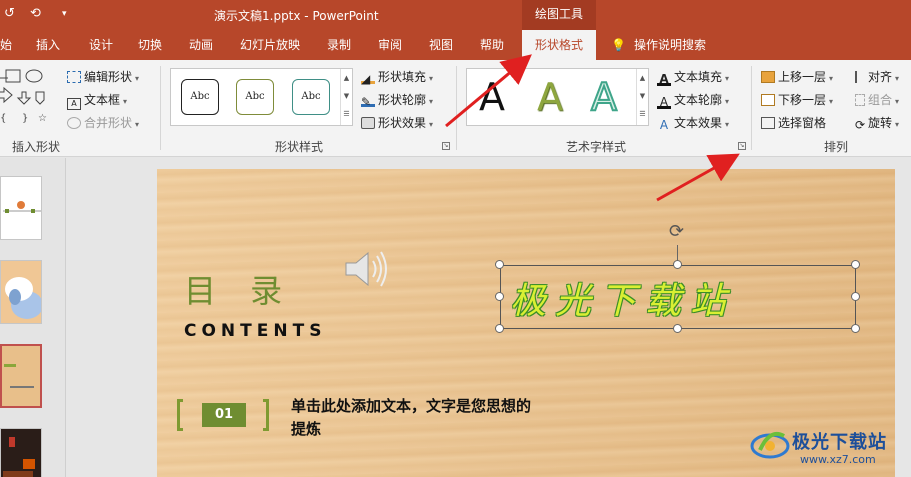 This screenshot has height=477, width=911. What do you see at coordinates (768, 123) in the screenshot?
I see `selection-pane-icon` at bounding box center [768, 123].